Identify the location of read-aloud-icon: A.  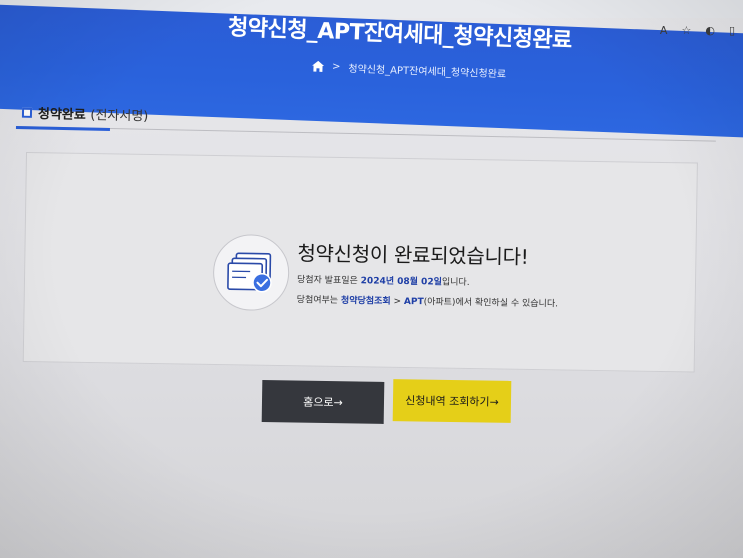
(664, 30).